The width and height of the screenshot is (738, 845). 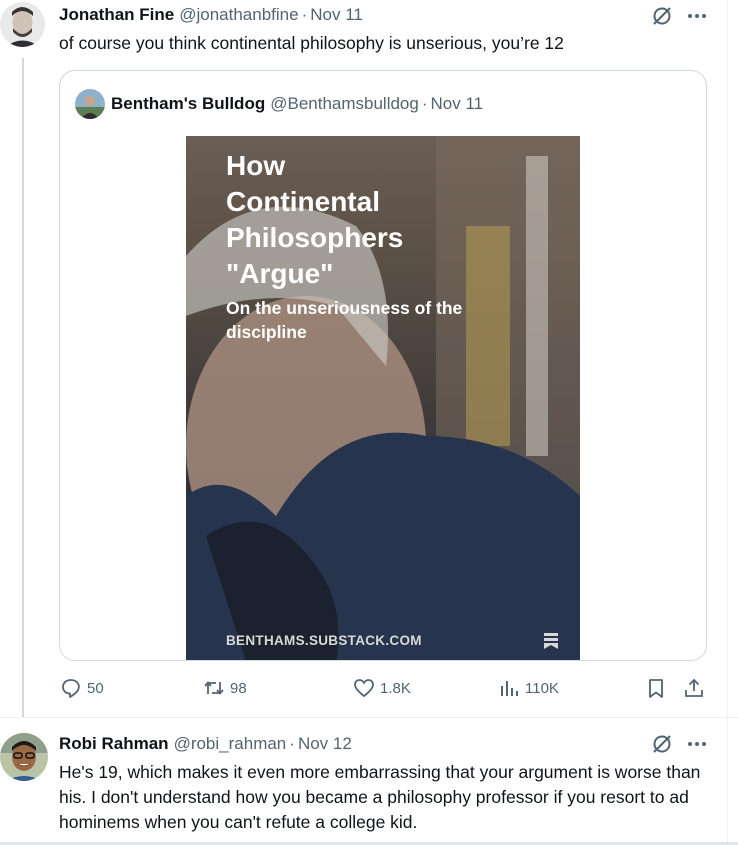 What do you see at coordinates (82, 688) in the screenshot?
I see `reply-button: 50` at bounding box center [82, 688].